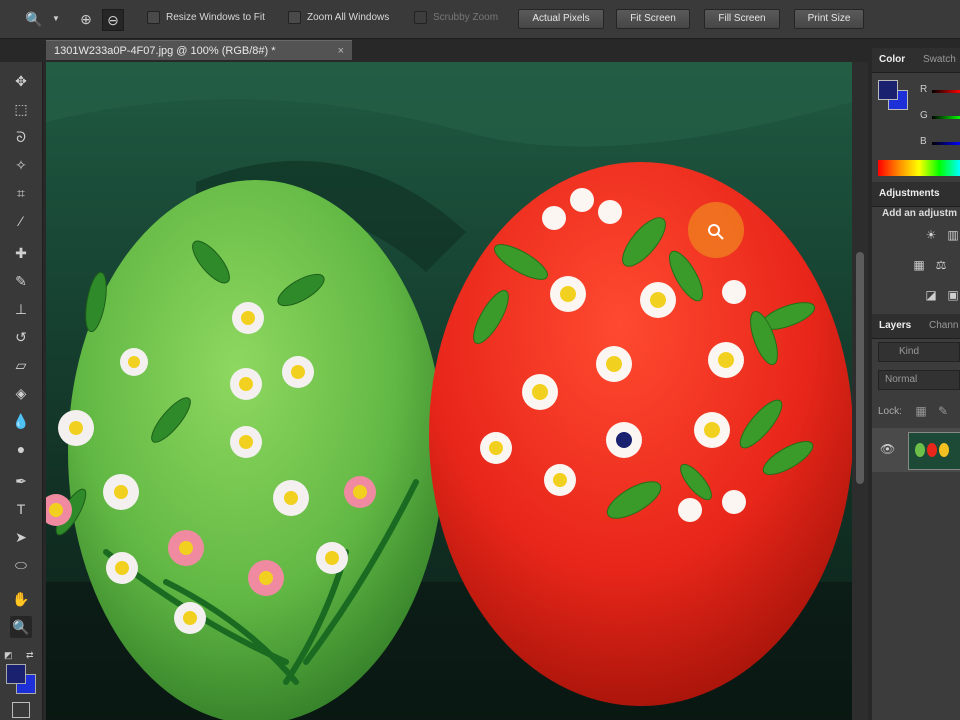 This screenshot has height=720, width=960. What do you see at coordinates (30, 655) in the screenshot?
I see `swap-colors-icon: ⇄` at bounding box center [30, 655].